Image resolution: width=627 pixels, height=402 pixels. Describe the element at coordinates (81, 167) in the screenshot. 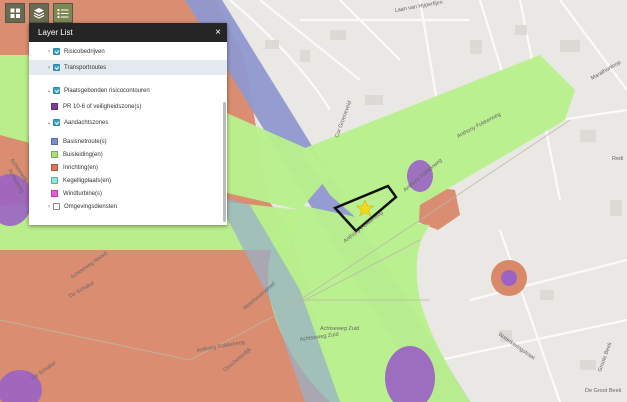

I see `layer-item-label: Inrichting(en)` at that location.